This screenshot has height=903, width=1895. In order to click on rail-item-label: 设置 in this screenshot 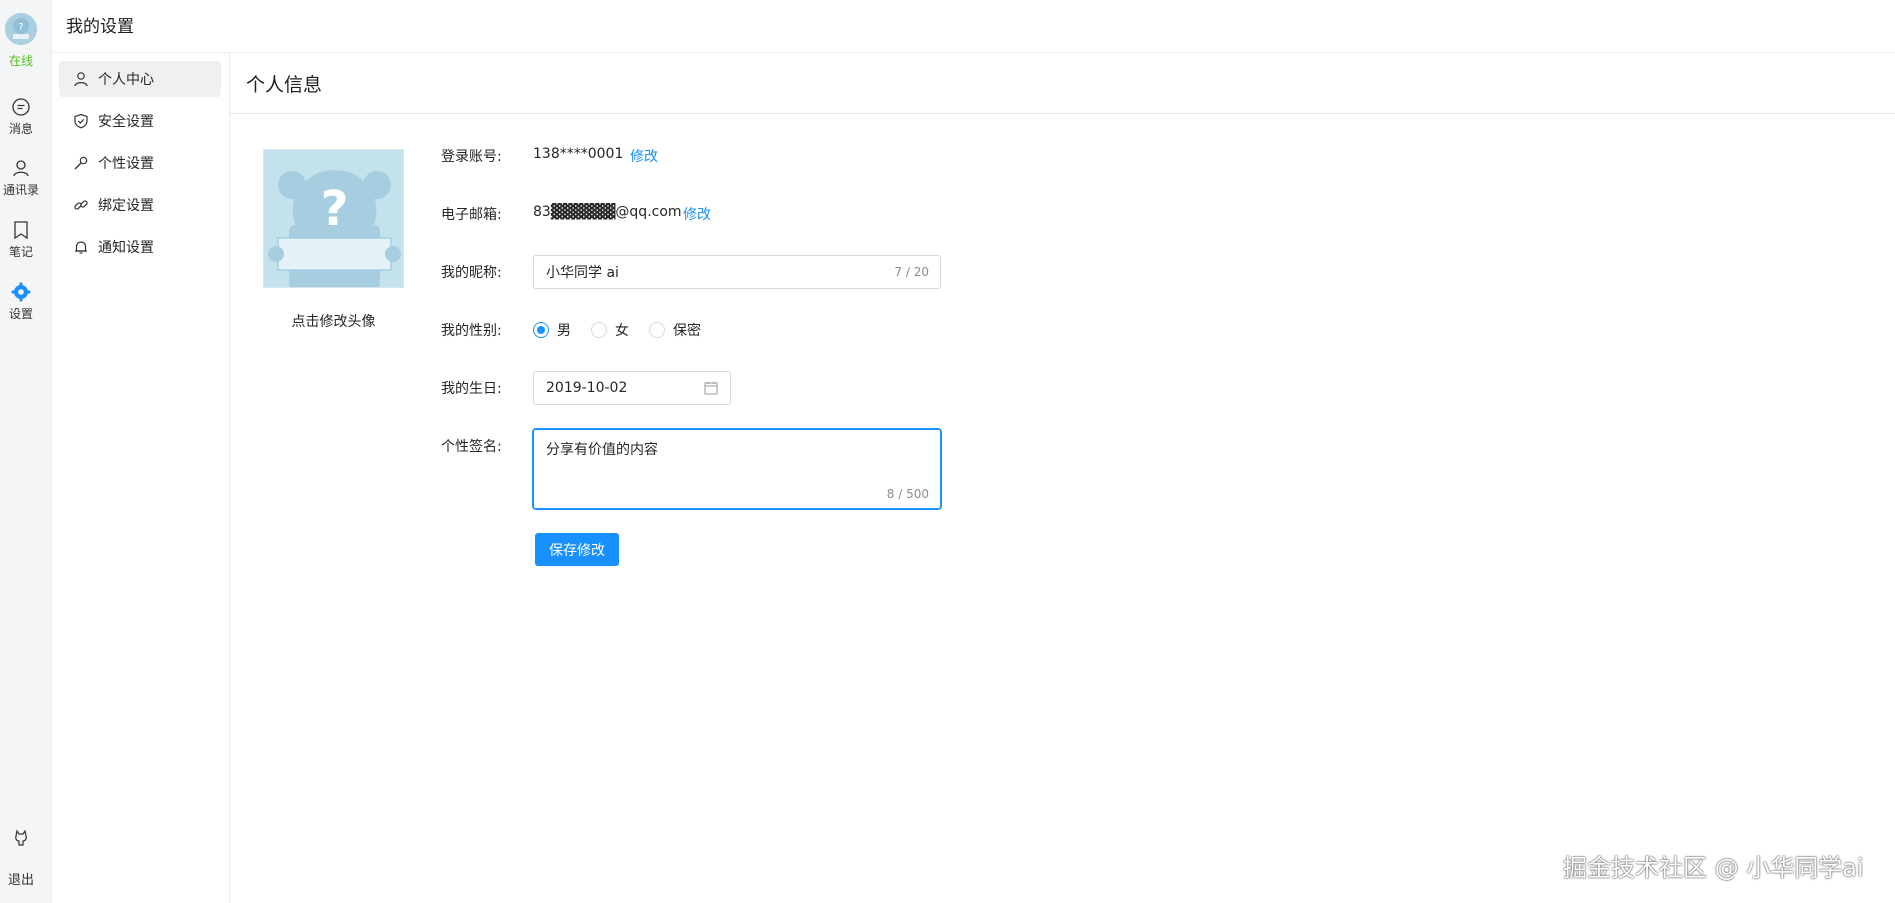, I will do `click(20, 314)`.